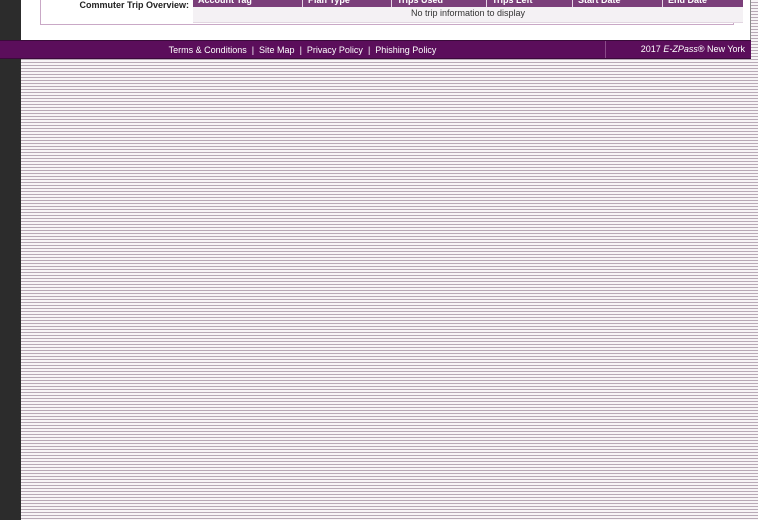 This screenshot has width=758, height=520. Describe the element at coordinates (405, 50) in the screenshot. I see `phishing-policy-link: Phishing Policy` at that location.